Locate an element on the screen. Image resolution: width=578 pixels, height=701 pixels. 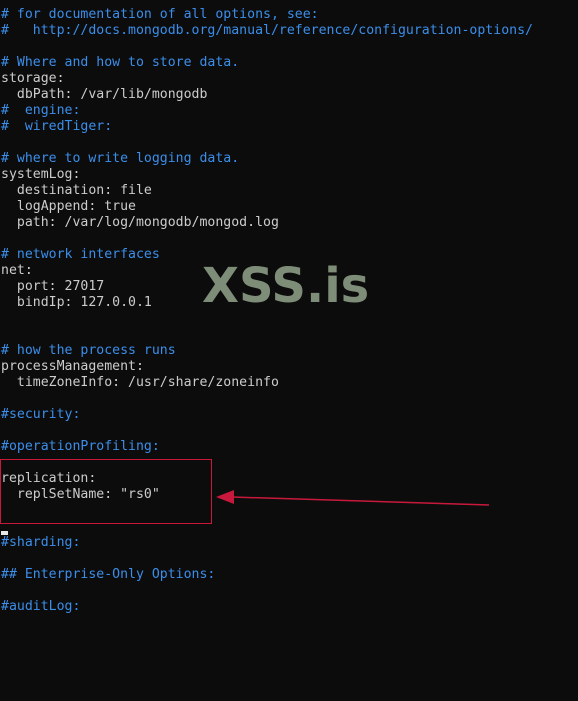
config-line: logAppend: true is located at coordinates (68, 206).